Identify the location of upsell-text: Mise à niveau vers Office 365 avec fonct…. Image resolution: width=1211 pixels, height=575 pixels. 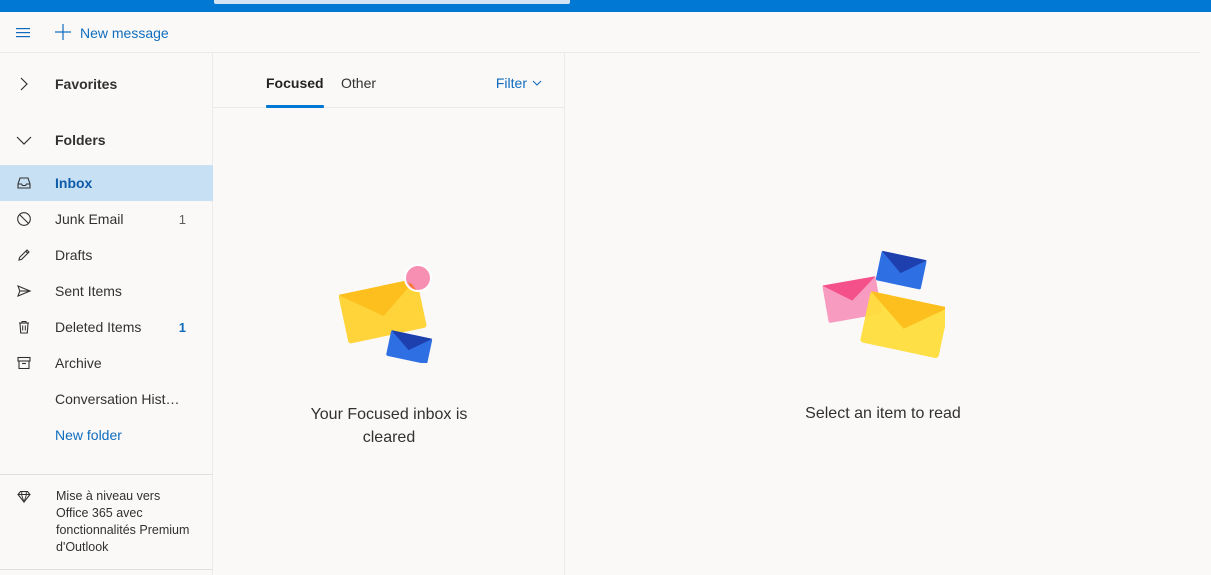
(123, 521).